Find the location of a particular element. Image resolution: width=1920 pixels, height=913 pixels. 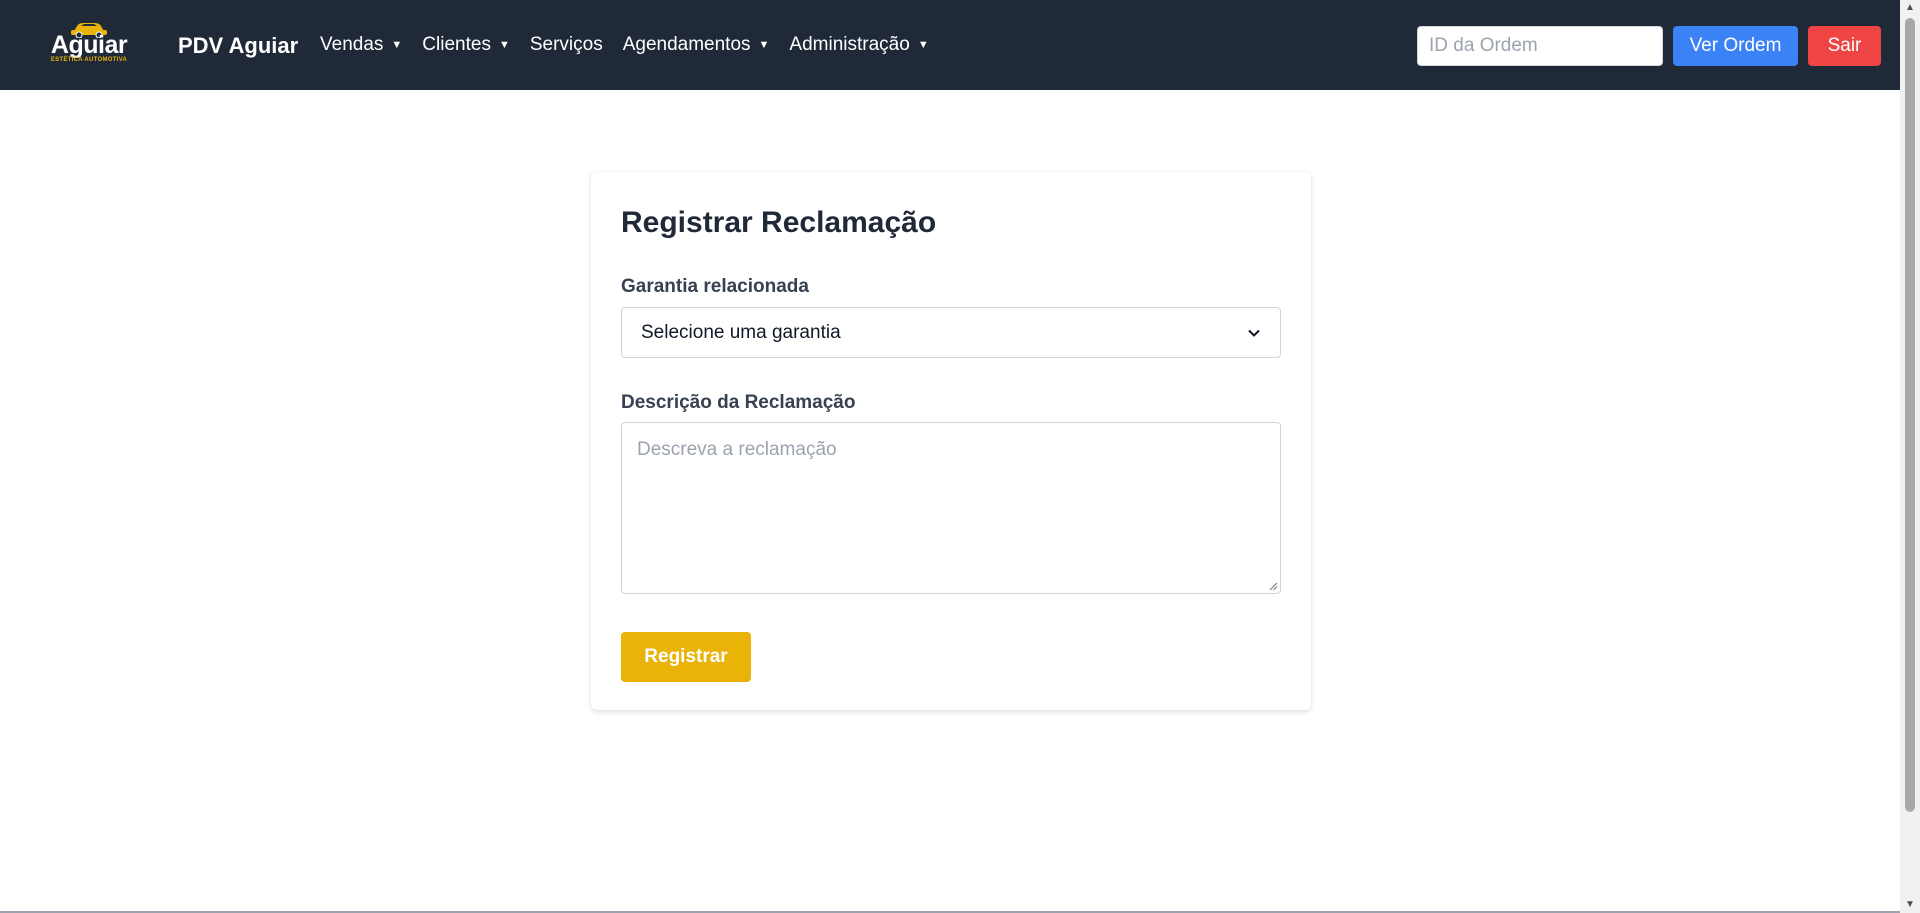

order-id-input is located at coordinates (1540, 46).